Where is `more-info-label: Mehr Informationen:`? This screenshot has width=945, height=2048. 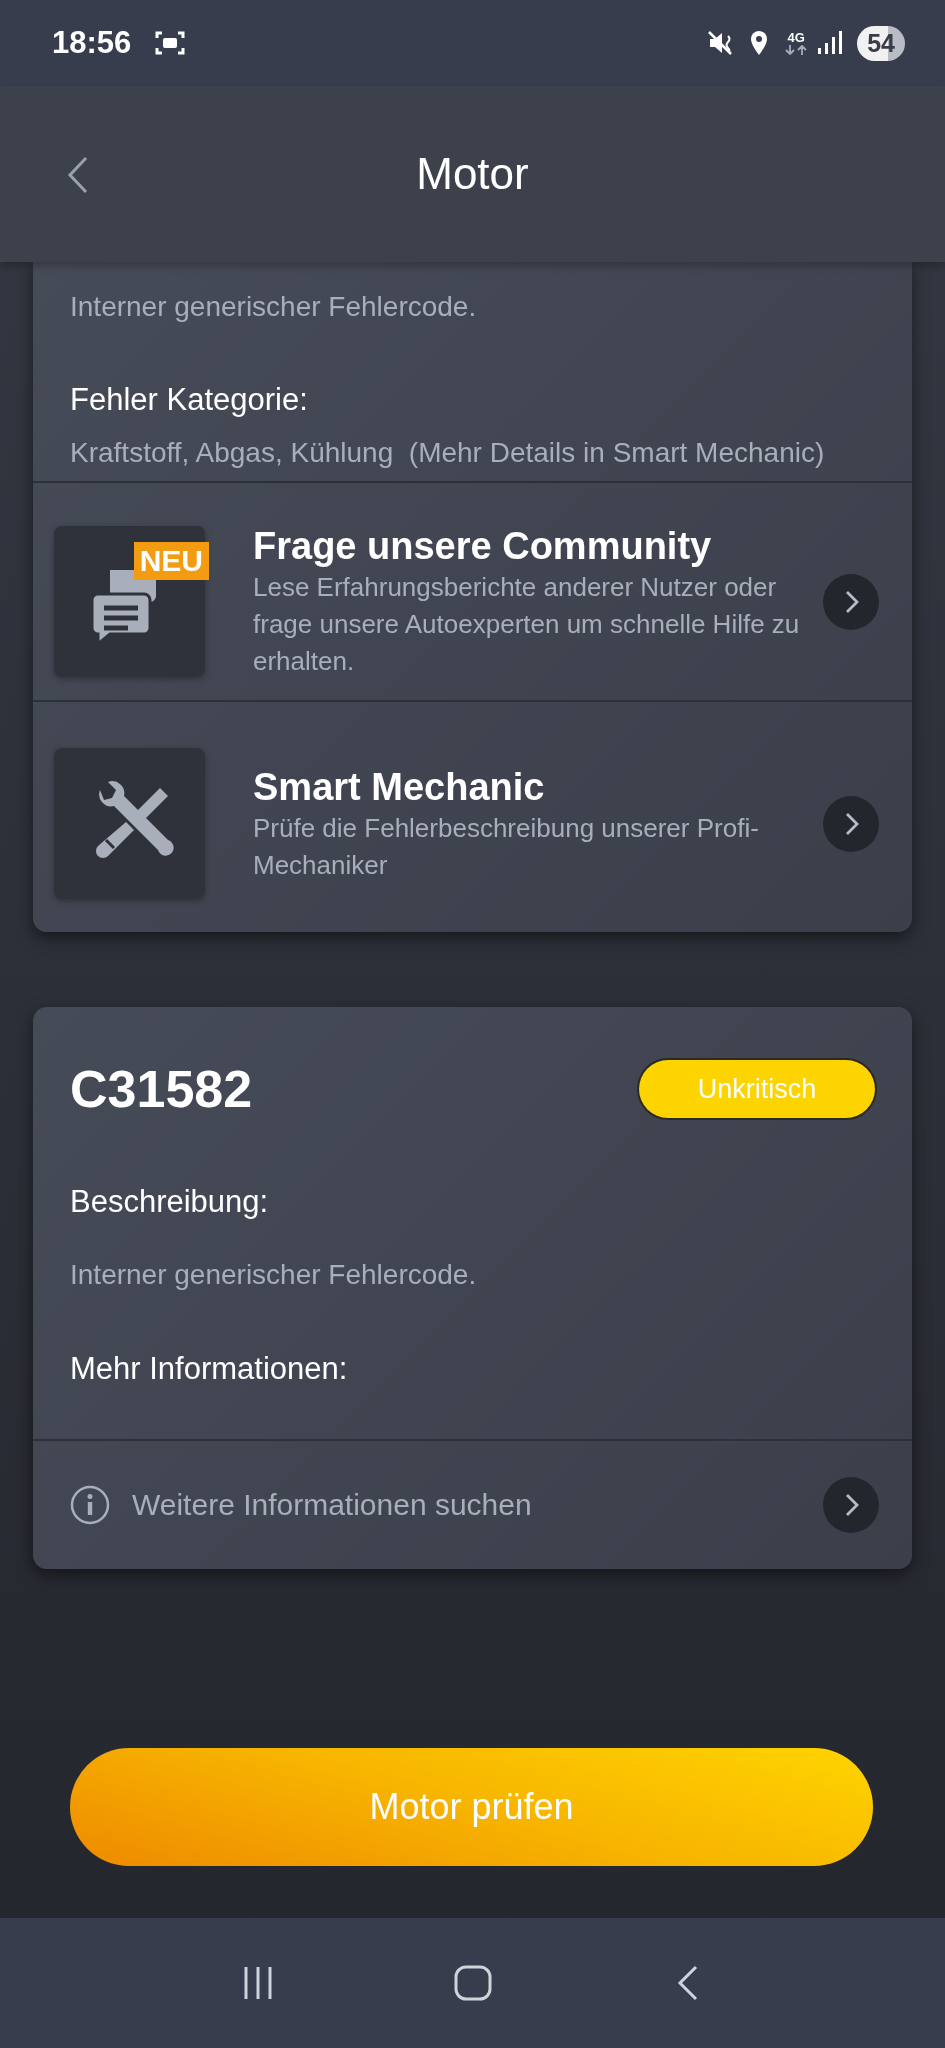
more-info-label: Mehr Informationen: is located at coordinates (209, 1369).